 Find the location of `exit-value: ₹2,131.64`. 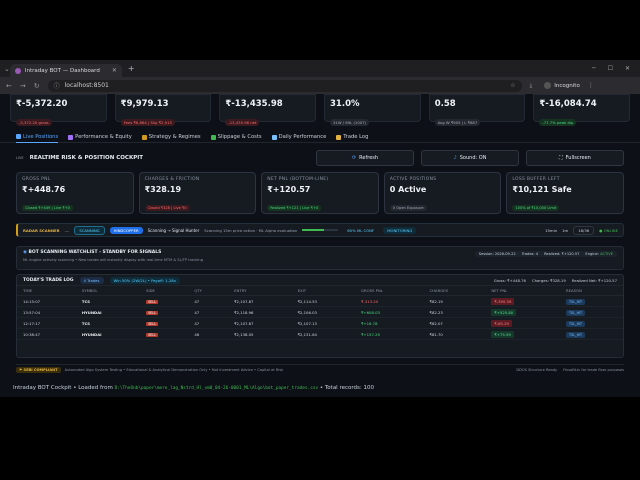

exit-value: ₹2,131.64 is located at coordinates (307, 334).